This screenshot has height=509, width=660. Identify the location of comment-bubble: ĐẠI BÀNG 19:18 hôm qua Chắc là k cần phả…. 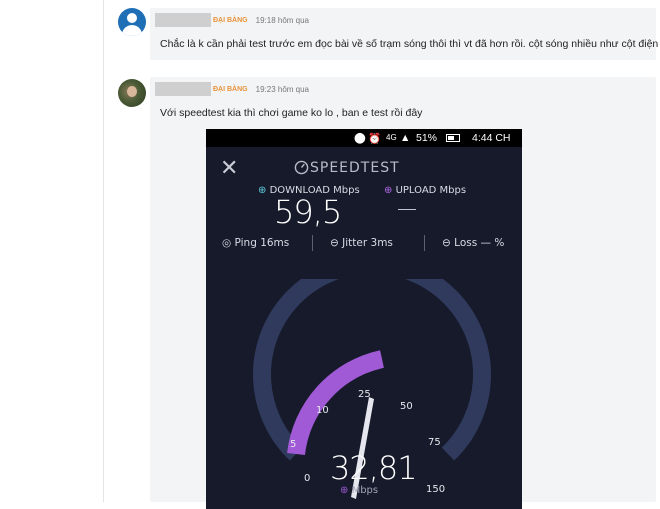
(405, 34).